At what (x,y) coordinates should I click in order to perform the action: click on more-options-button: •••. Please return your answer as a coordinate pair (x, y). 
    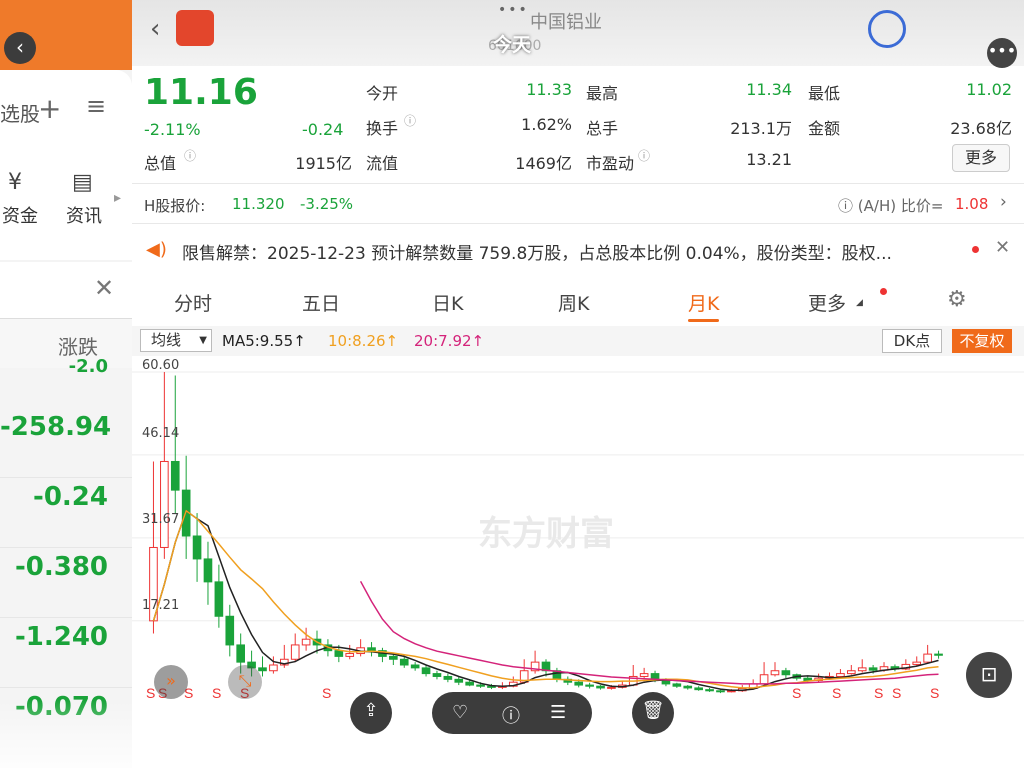
    Looking at the image, I should click on (1002, 53).